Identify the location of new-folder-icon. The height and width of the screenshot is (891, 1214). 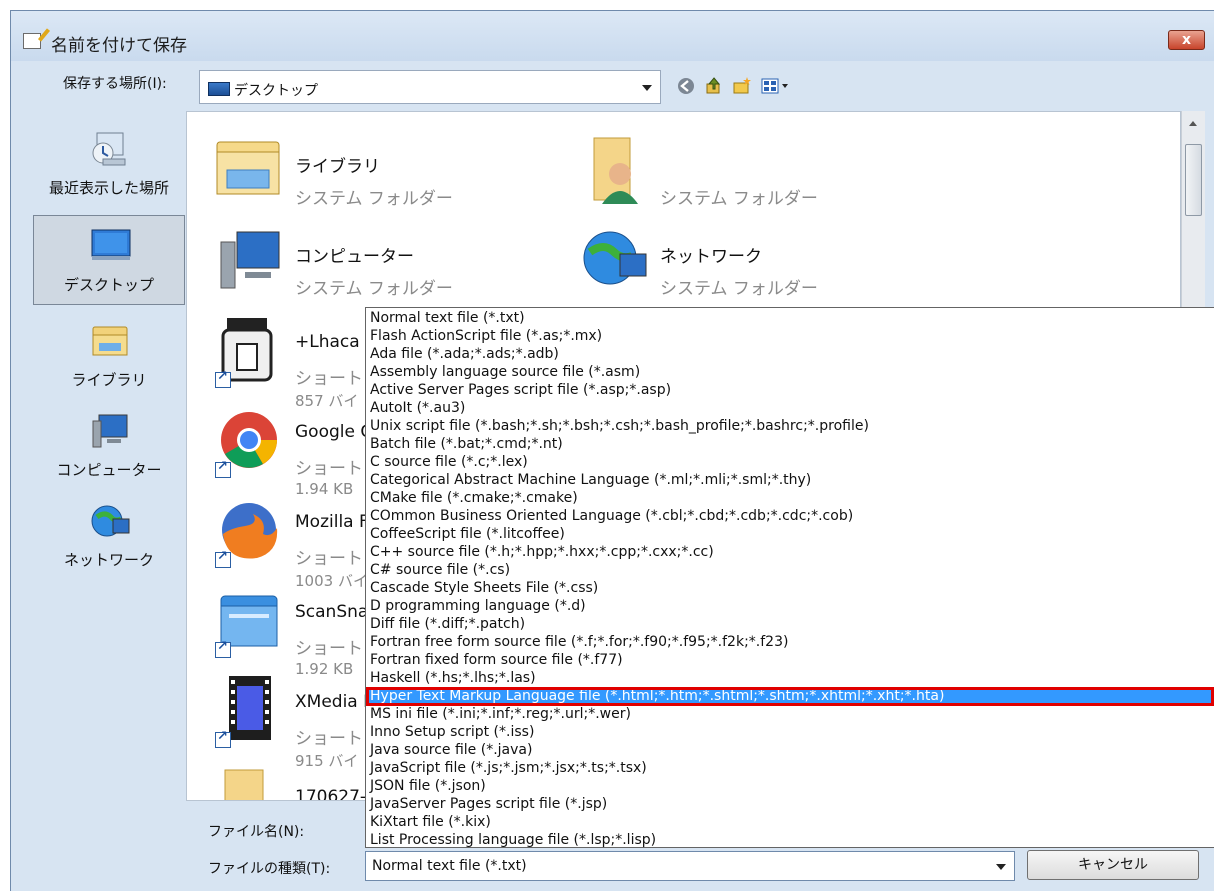
(742, 86).